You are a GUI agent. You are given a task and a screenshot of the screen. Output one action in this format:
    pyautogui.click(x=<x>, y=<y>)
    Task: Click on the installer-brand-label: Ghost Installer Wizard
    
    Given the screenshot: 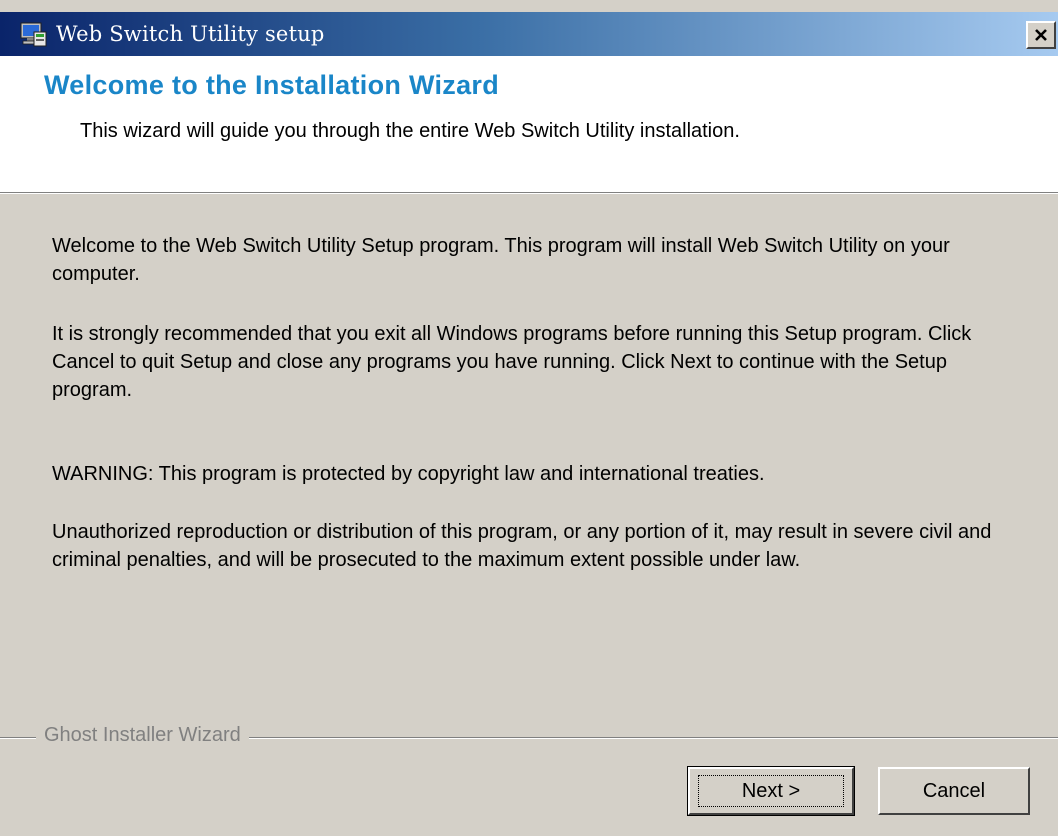 What is the action you would take?
    pyautogui.click(x=142, y=735)
    